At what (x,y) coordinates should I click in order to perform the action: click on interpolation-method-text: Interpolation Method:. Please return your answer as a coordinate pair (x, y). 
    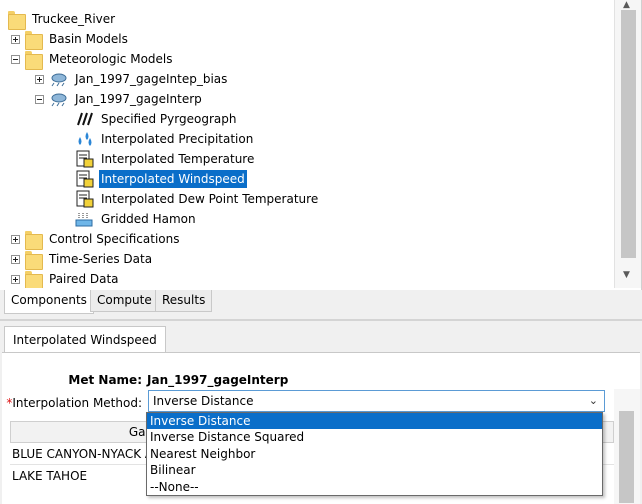
    Looking at the image, I should click on (77, 403).